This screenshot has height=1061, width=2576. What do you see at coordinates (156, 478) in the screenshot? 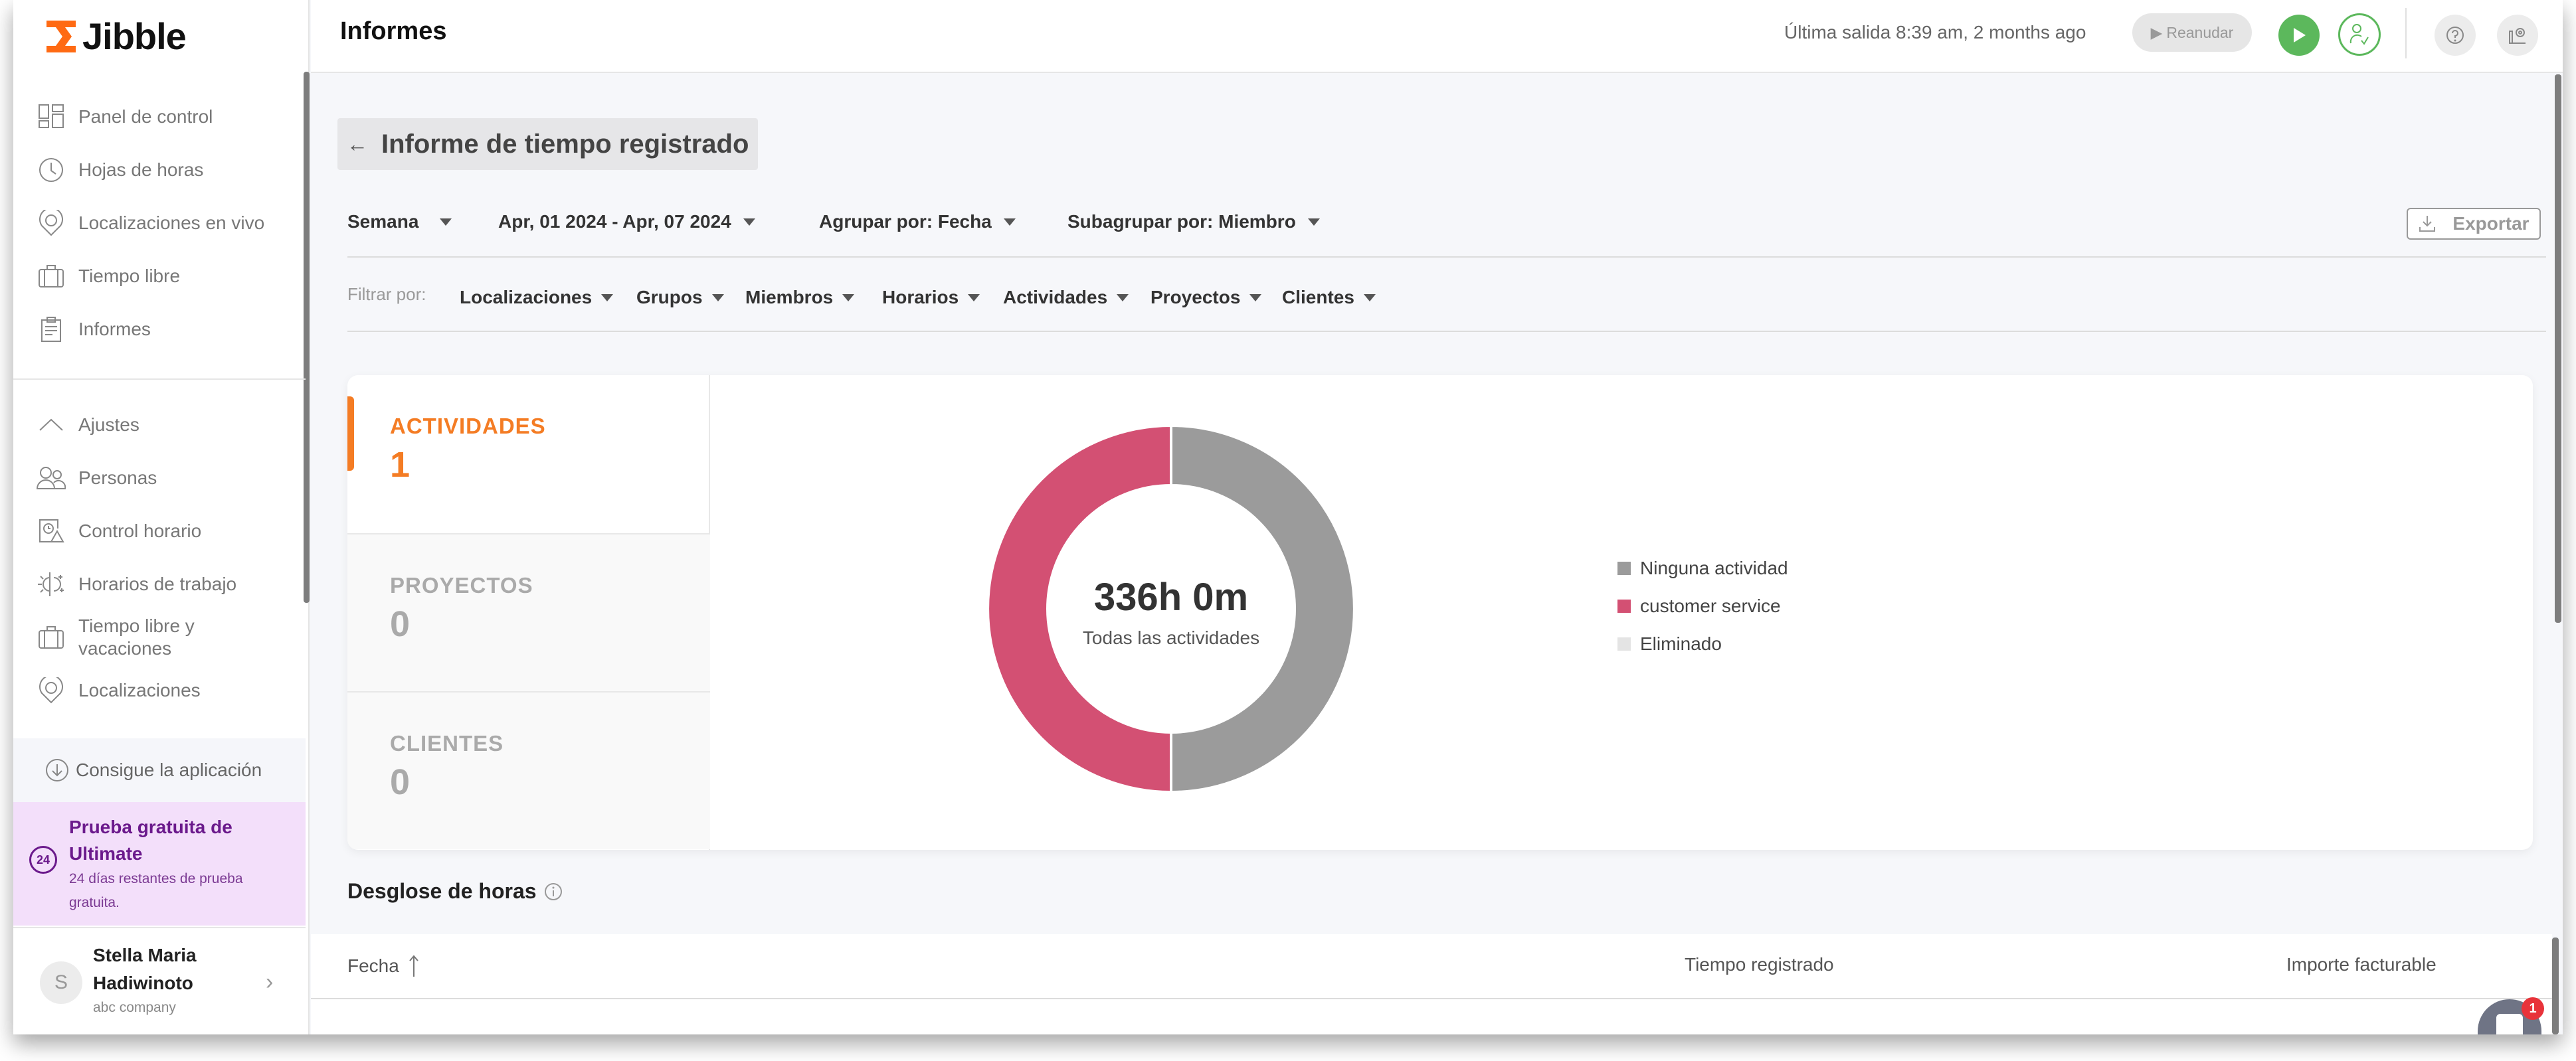
I see `sidebar-item-people: Personas` at bounding box center [156, 478].